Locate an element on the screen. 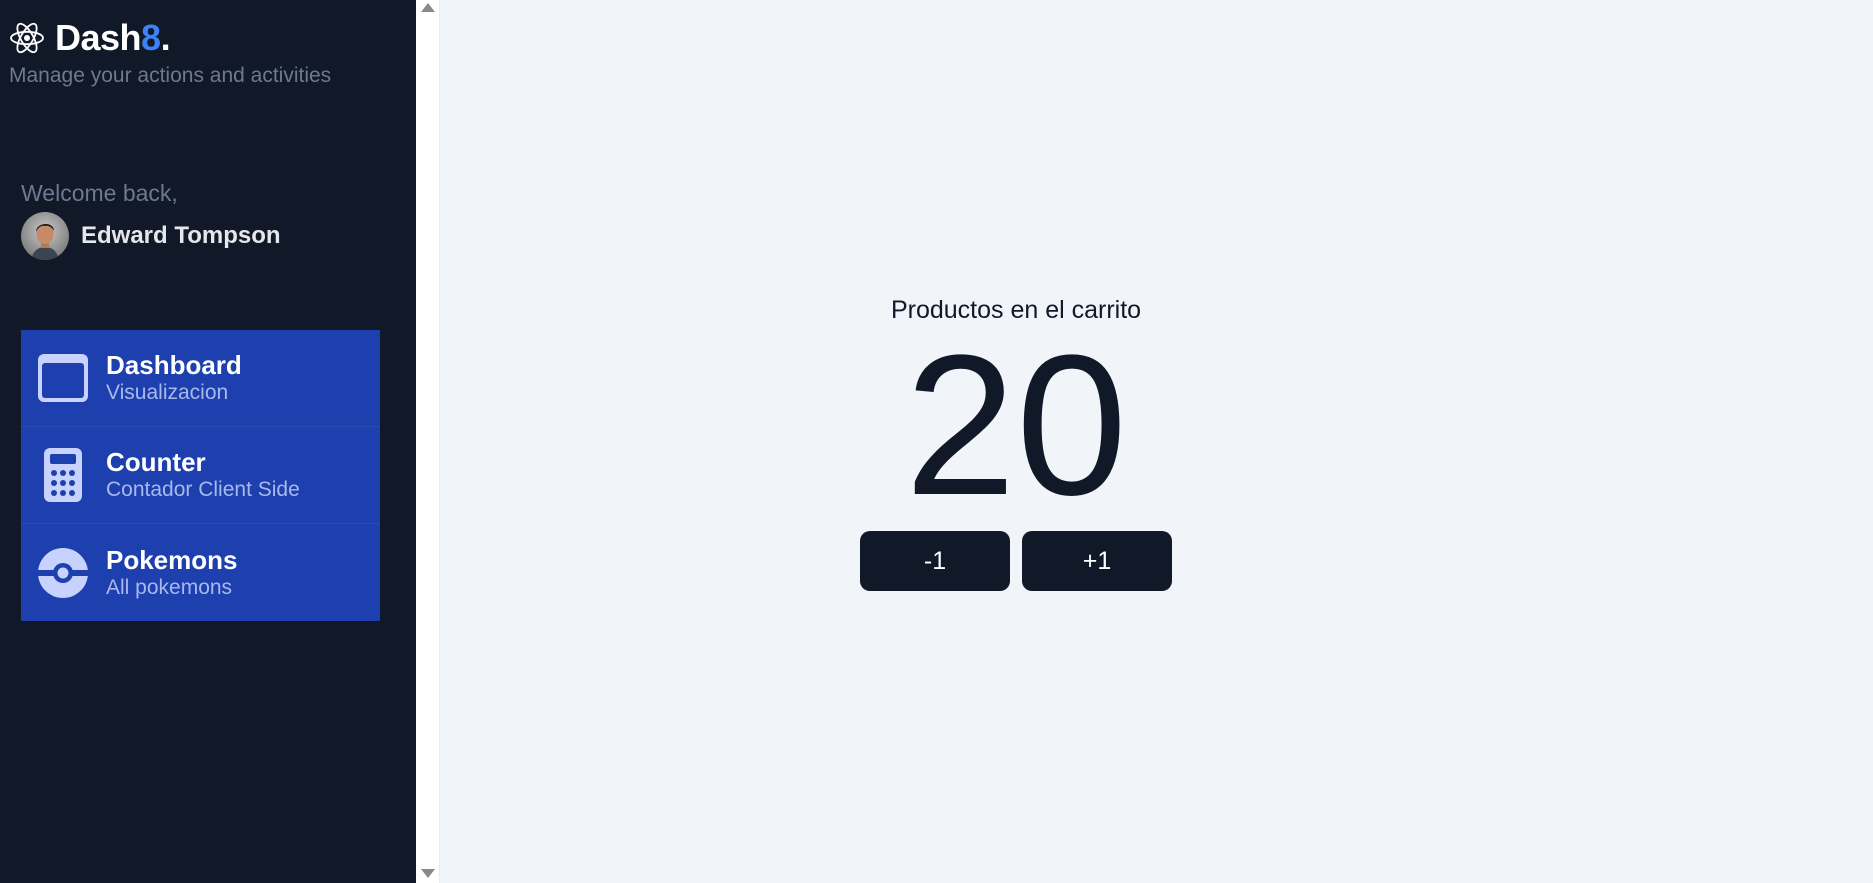 This screenshot has height=883, width=1873. counter-value: 20 is located at coordinates (1016, 425).